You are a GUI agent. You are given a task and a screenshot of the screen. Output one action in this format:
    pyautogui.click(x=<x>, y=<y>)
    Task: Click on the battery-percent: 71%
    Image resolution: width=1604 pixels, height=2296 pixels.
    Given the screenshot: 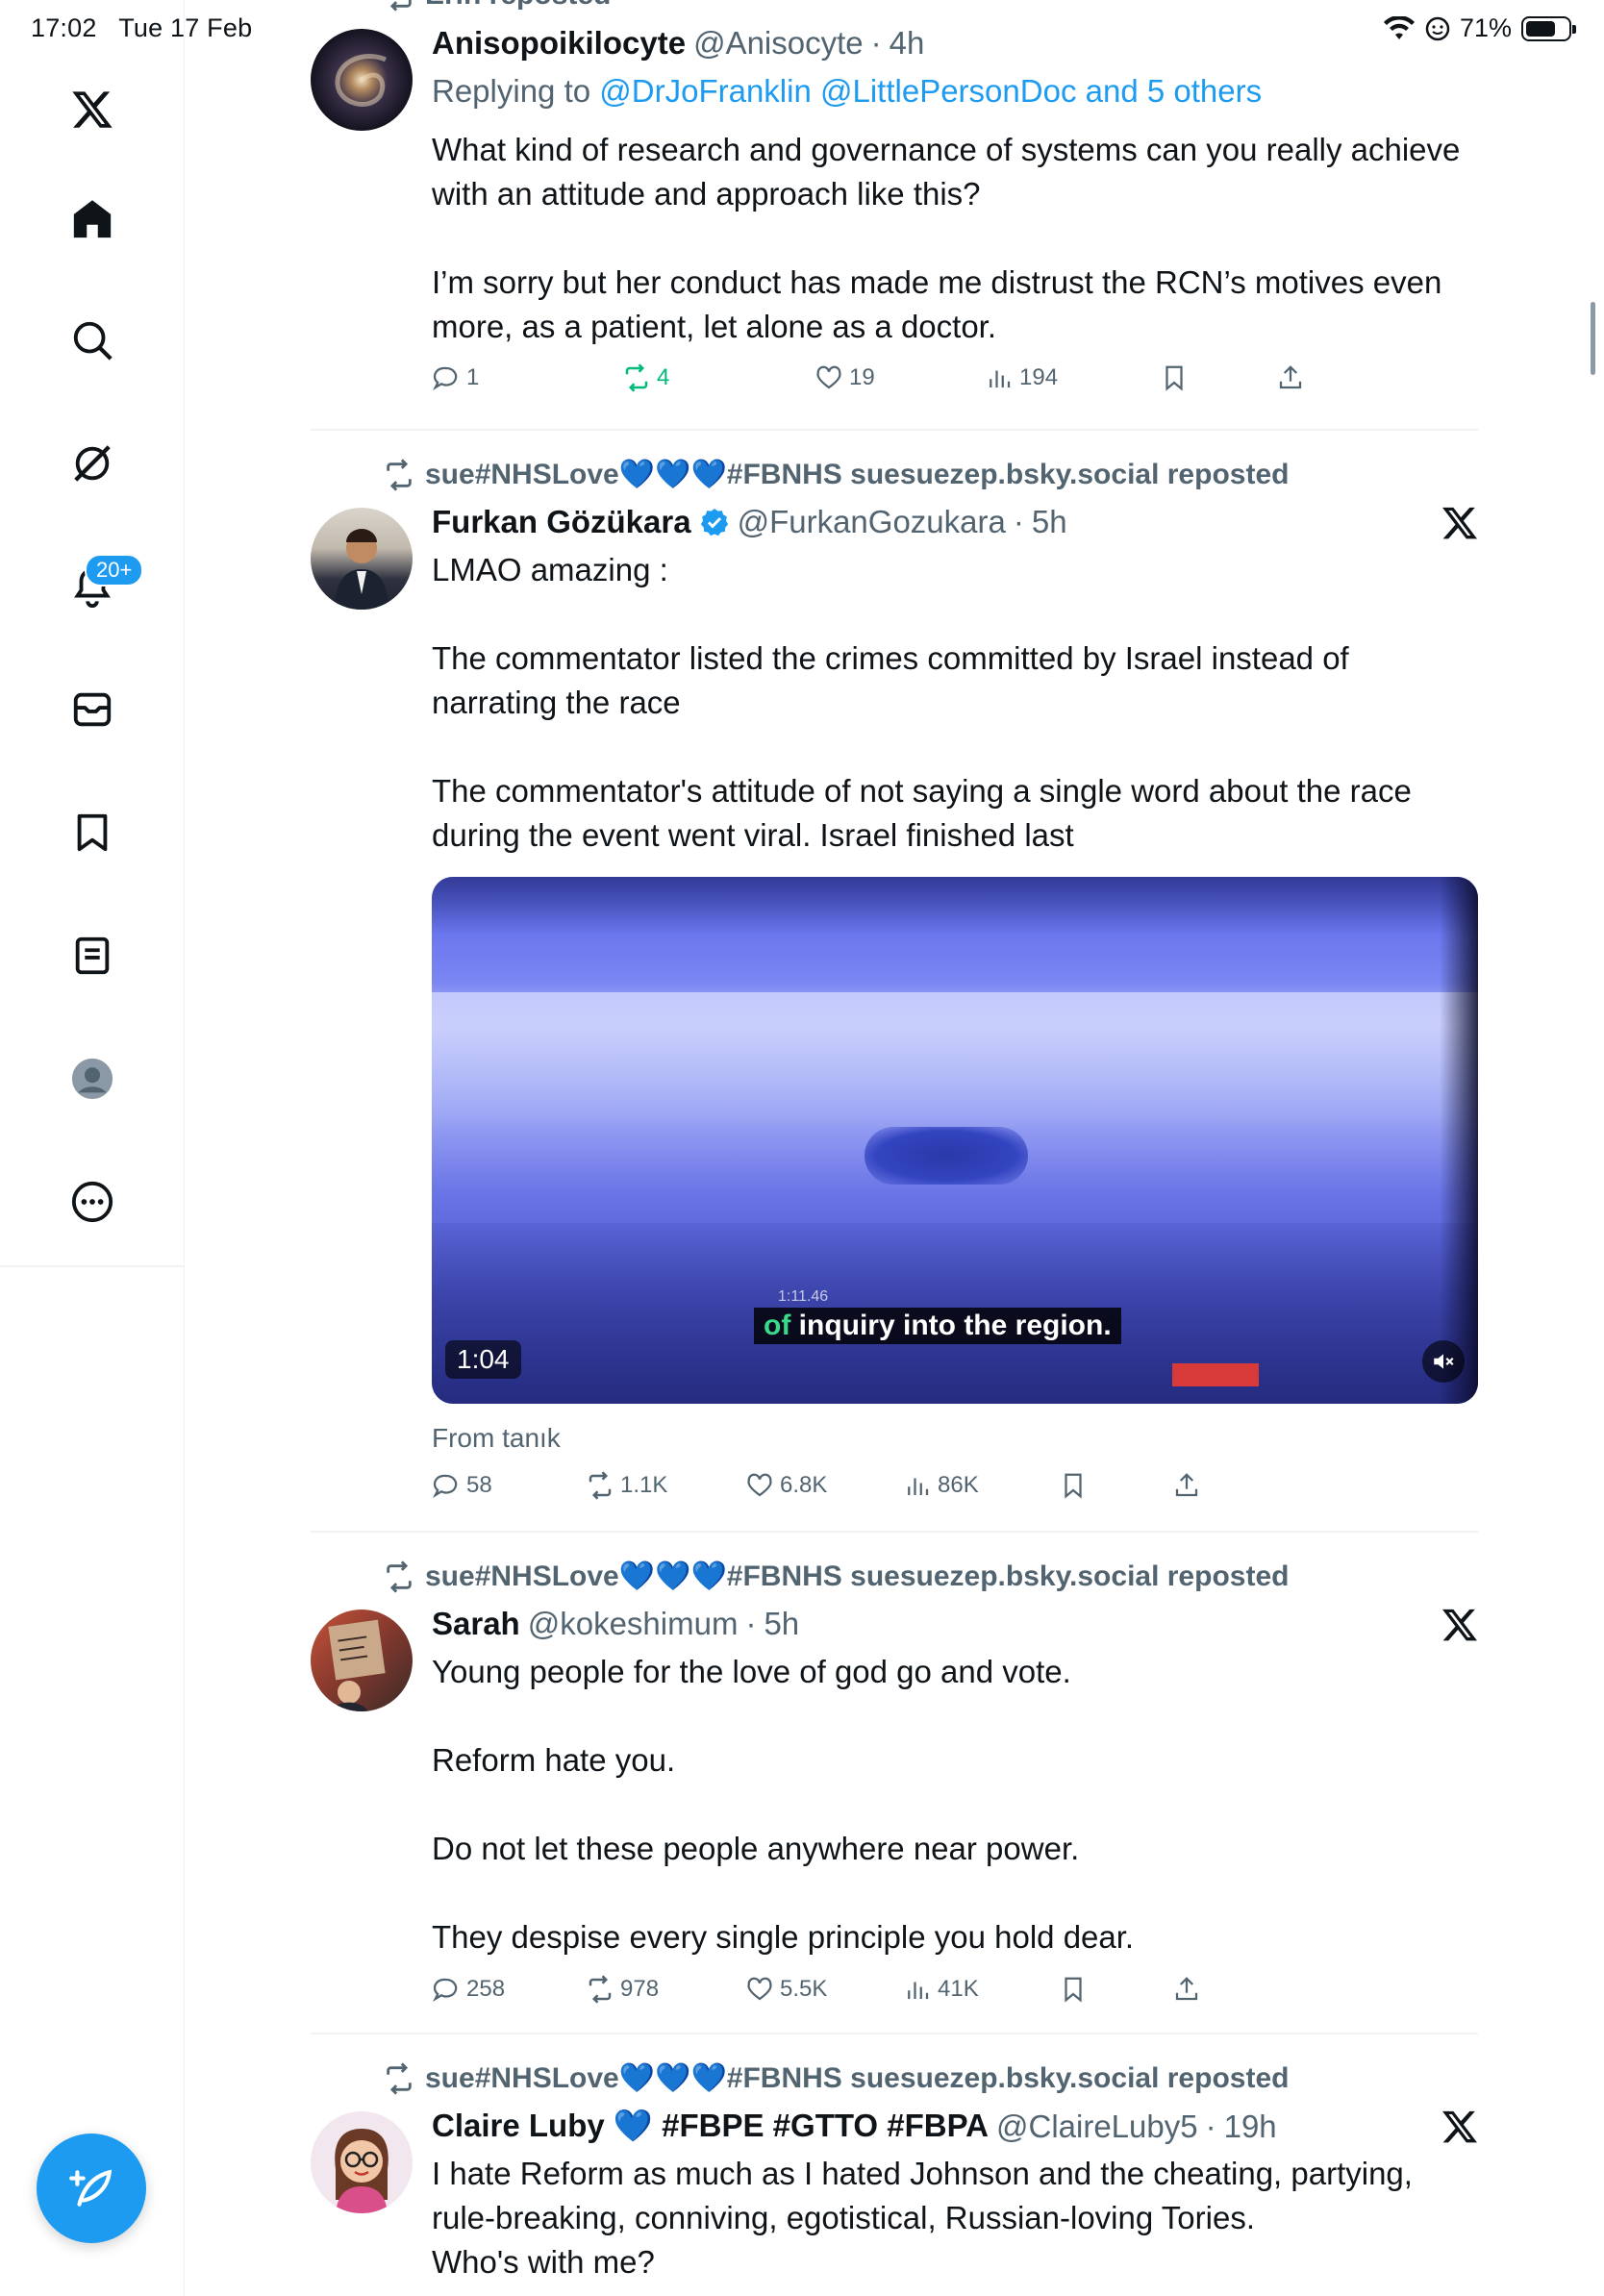 What is the action you would take?
    pyautogui.click(x=1485, y=27)
    